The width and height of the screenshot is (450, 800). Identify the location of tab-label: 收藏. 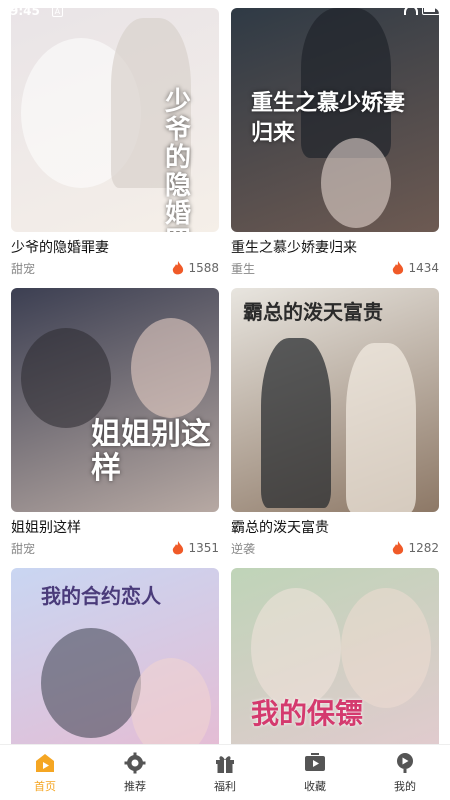
(315, 786).